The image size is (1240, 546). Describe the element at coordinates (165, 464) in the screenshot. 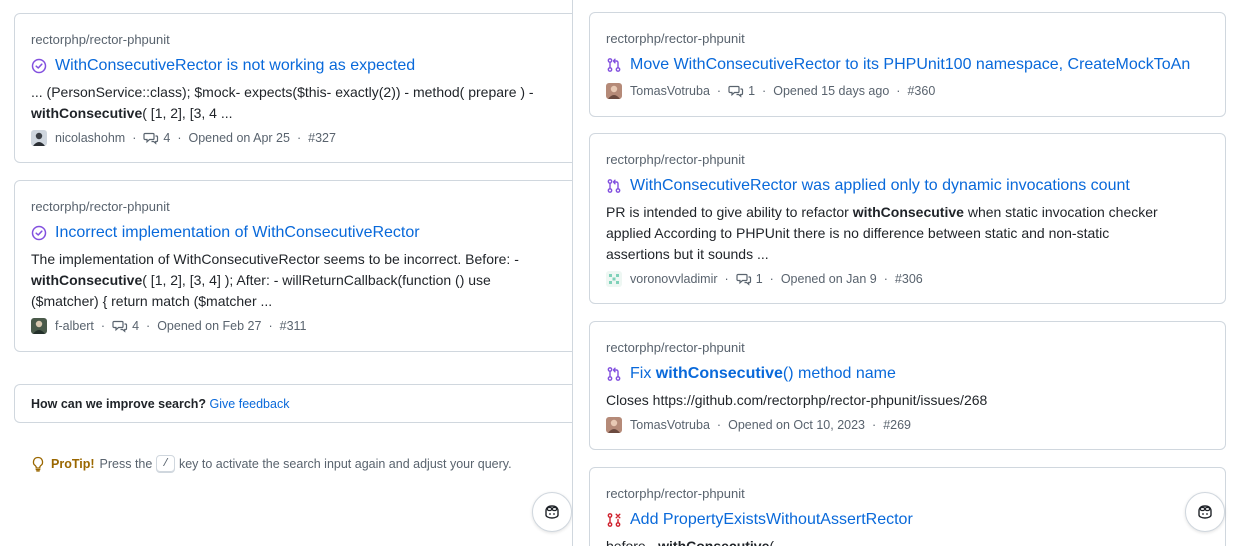

I see `slash-key: /` at that location.